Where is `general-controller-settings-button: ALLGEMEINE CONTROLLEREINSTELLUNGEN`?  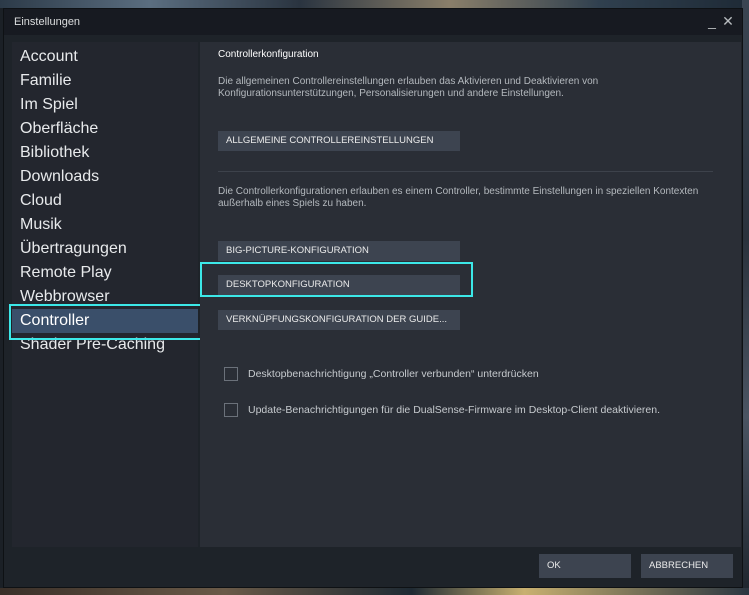 general-controller-settings-button: ALLGEMEINE CONTROLLEREINSTELLUNGEN is located at coordinates (339, 141).